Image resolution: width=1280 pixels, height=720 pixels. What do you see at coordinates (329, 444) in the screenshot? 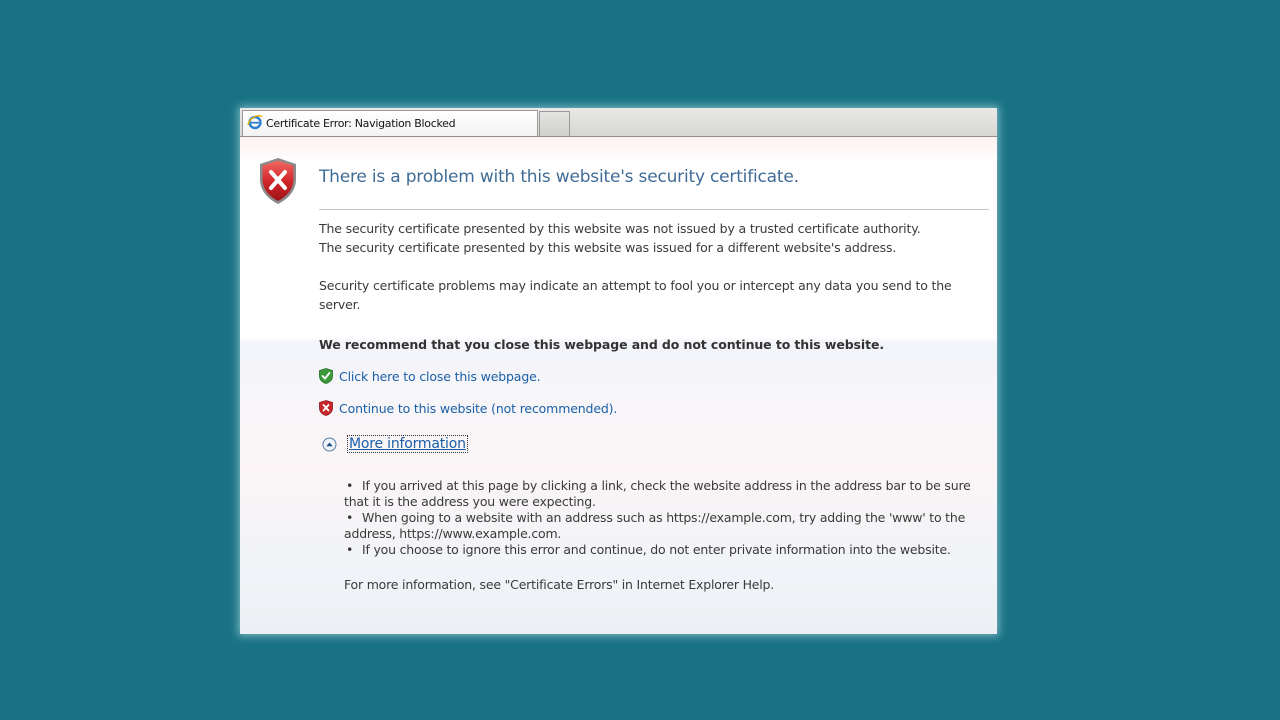
I see `chevron-up-icon` at bounding box center [329, 444].